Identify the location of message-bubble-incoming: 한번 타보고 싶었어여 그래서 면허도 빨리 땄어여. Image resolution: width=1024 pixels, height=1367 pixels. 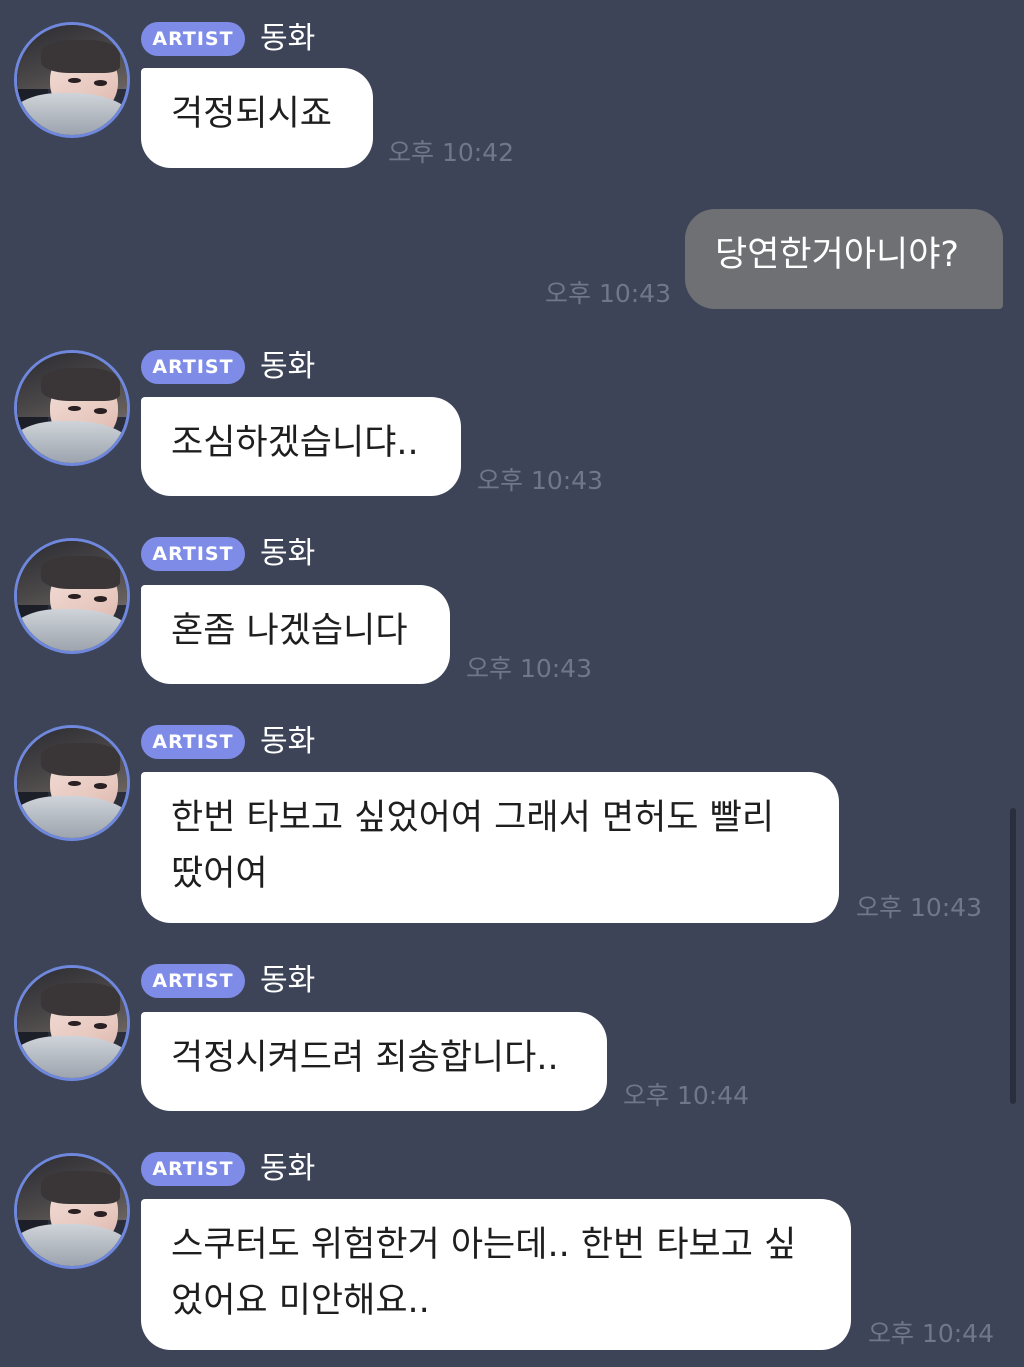
(490, 847).